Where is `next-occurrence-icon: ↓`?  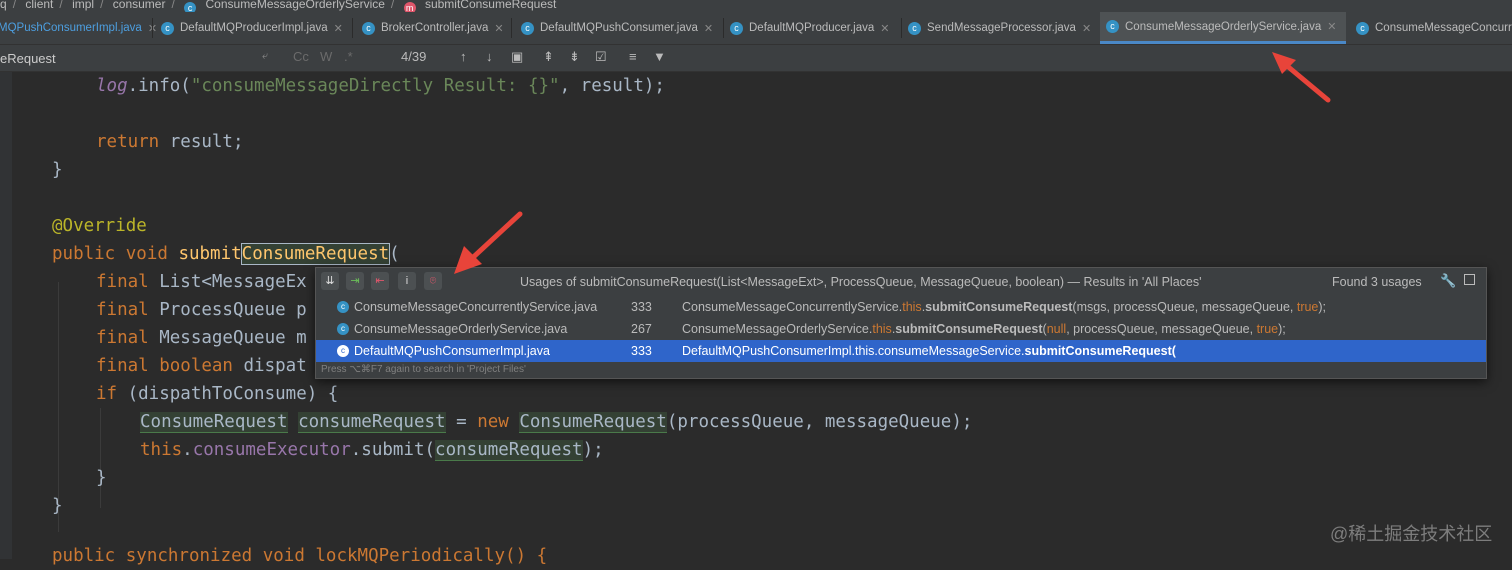
next-occurrence-icon: ↓ is located at coordinates (489, 56).